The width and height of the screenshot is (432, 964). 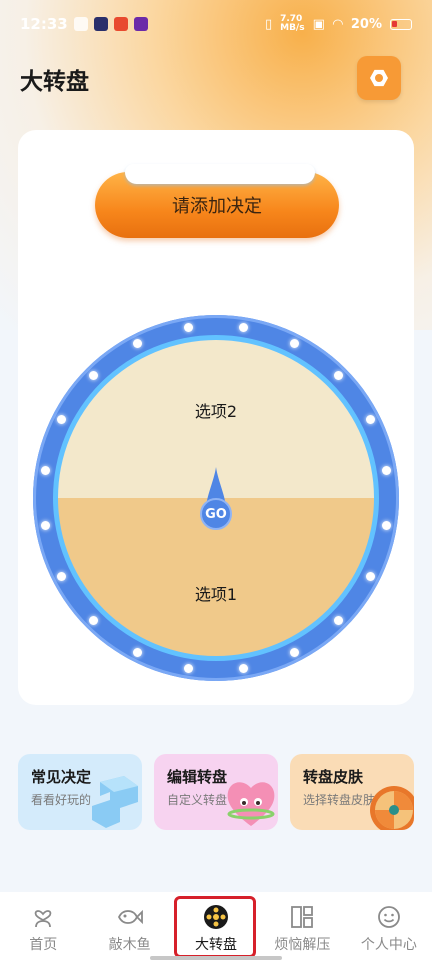 What do you see at coordinates (318, 24) in the screenshot?
I see `sim-icon: ▣` at bounding box center [318, 24].